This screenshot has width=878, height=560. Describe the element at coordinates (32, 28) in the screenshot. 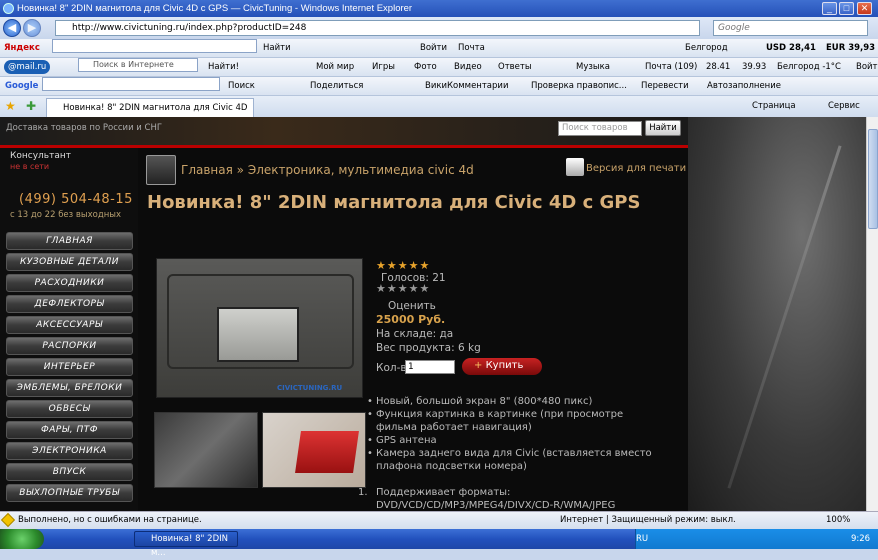

I see `forward-button: ▶` at that location.